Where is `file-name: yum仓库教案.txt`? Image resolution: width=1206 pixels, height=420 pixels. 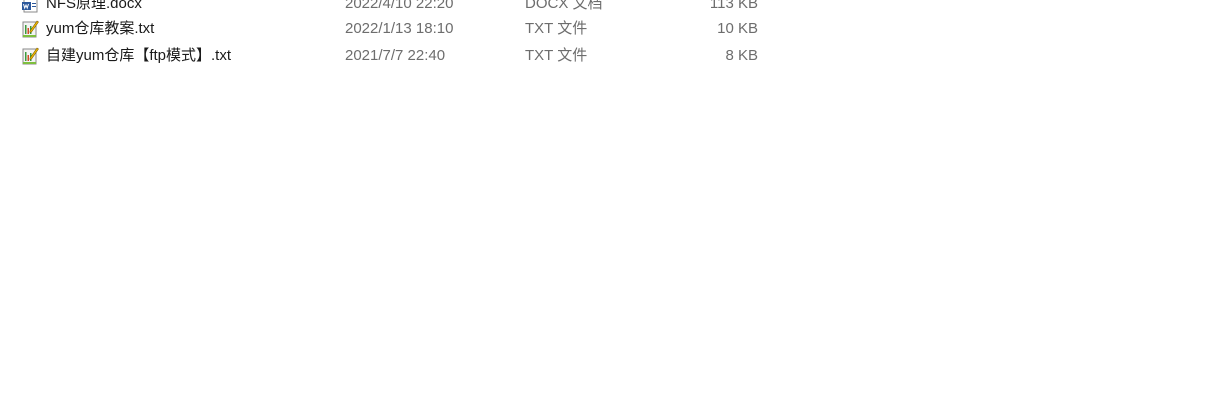 file-name: yum仓库教案.txt is located at coordinates (100, 28).